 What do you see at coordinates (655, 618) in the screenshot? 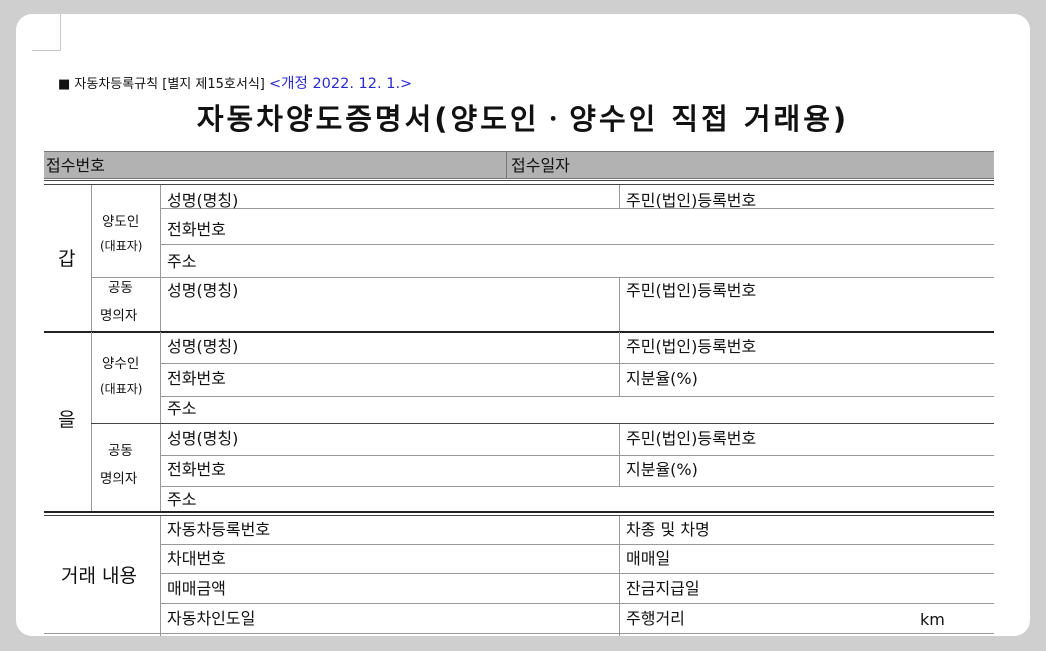
I see `mileage-label: 주행거리` at bounding box center [655, 618].